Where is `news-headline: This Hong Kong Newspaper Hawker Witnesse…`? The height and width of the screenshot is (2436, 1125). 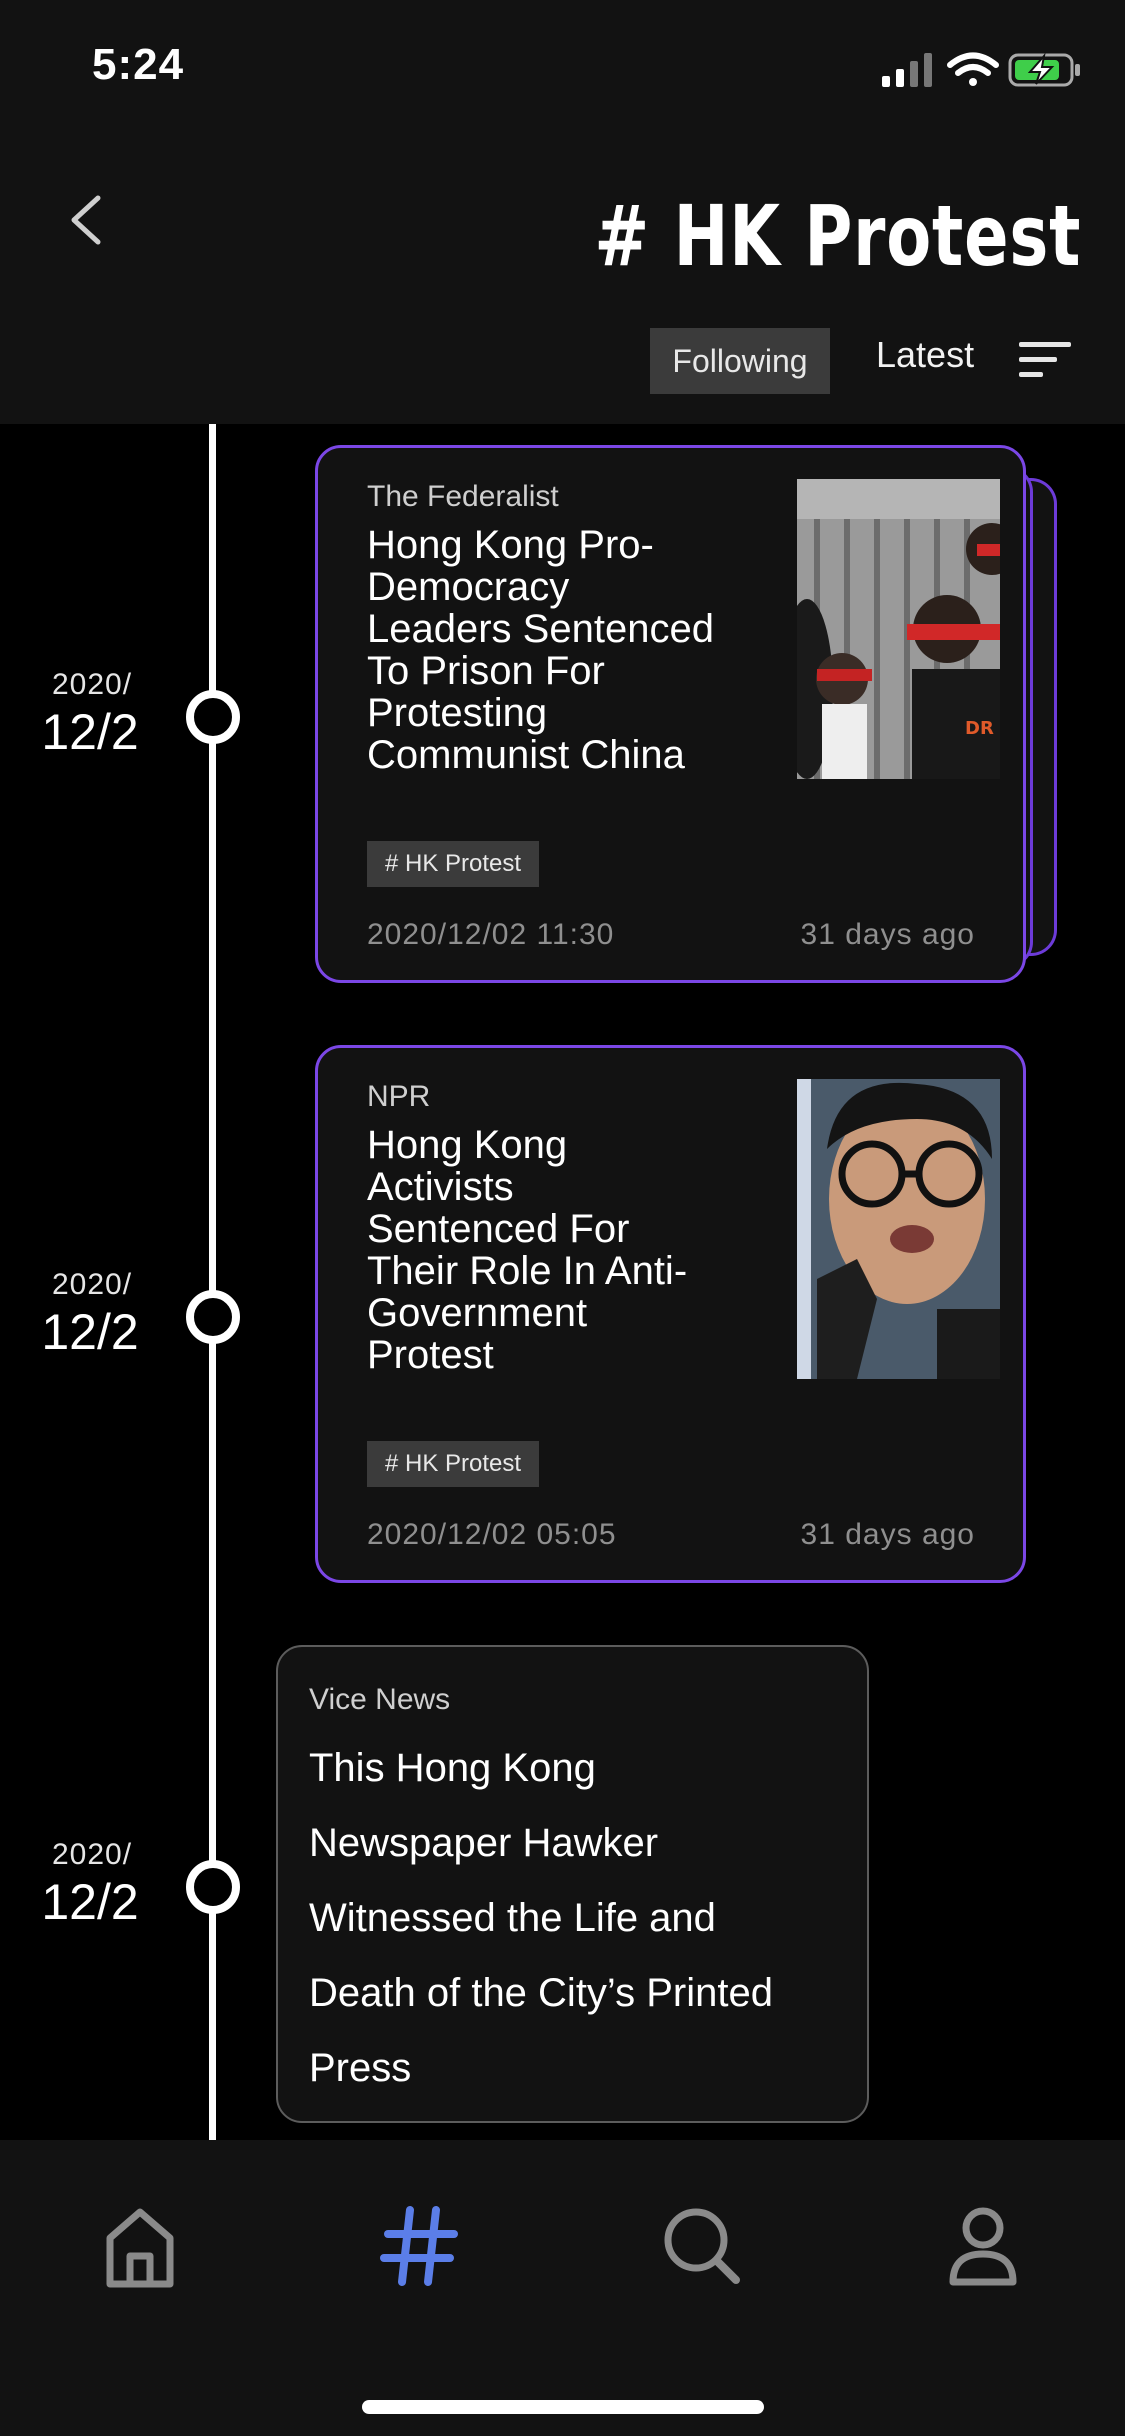
news-headline: This Hong Kong Newspaper Hawker Witnesse… is located at coordinates (541, 1918).